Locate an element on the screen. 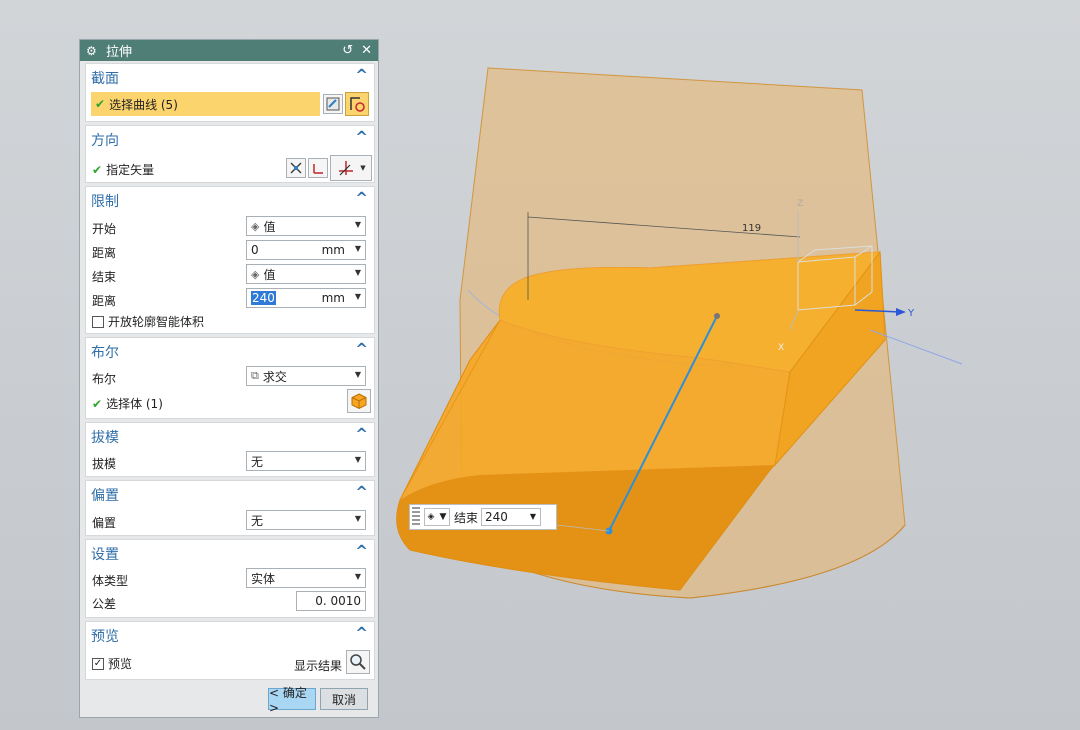 The width and height of the screenshot is (1080, 730). dialog-title: 拉伸 is located at coordinates (119, 52).